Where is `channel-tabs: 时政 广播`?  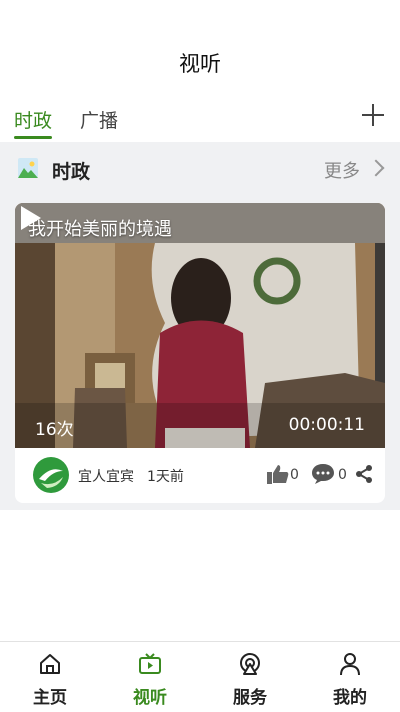 channel-tabs: 时政 广播 is located at coordinates (200, 121).